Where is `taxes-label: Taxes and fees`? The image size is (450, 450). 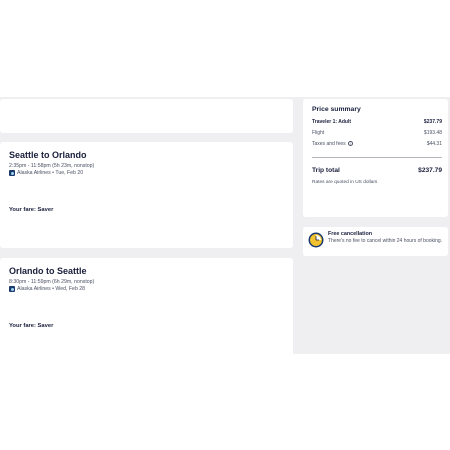
taxes-label: Taxes and fees is located at coordinates (329, 144).